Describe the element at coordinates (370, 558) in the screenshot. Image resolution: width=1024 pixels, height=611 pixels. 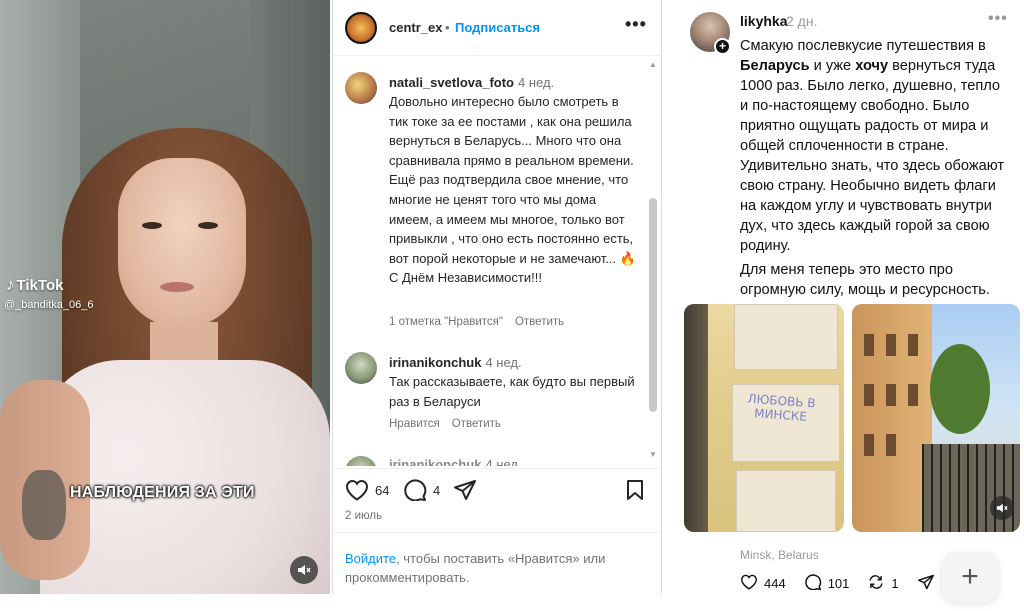
I see `login-link: Войдите` at that location.